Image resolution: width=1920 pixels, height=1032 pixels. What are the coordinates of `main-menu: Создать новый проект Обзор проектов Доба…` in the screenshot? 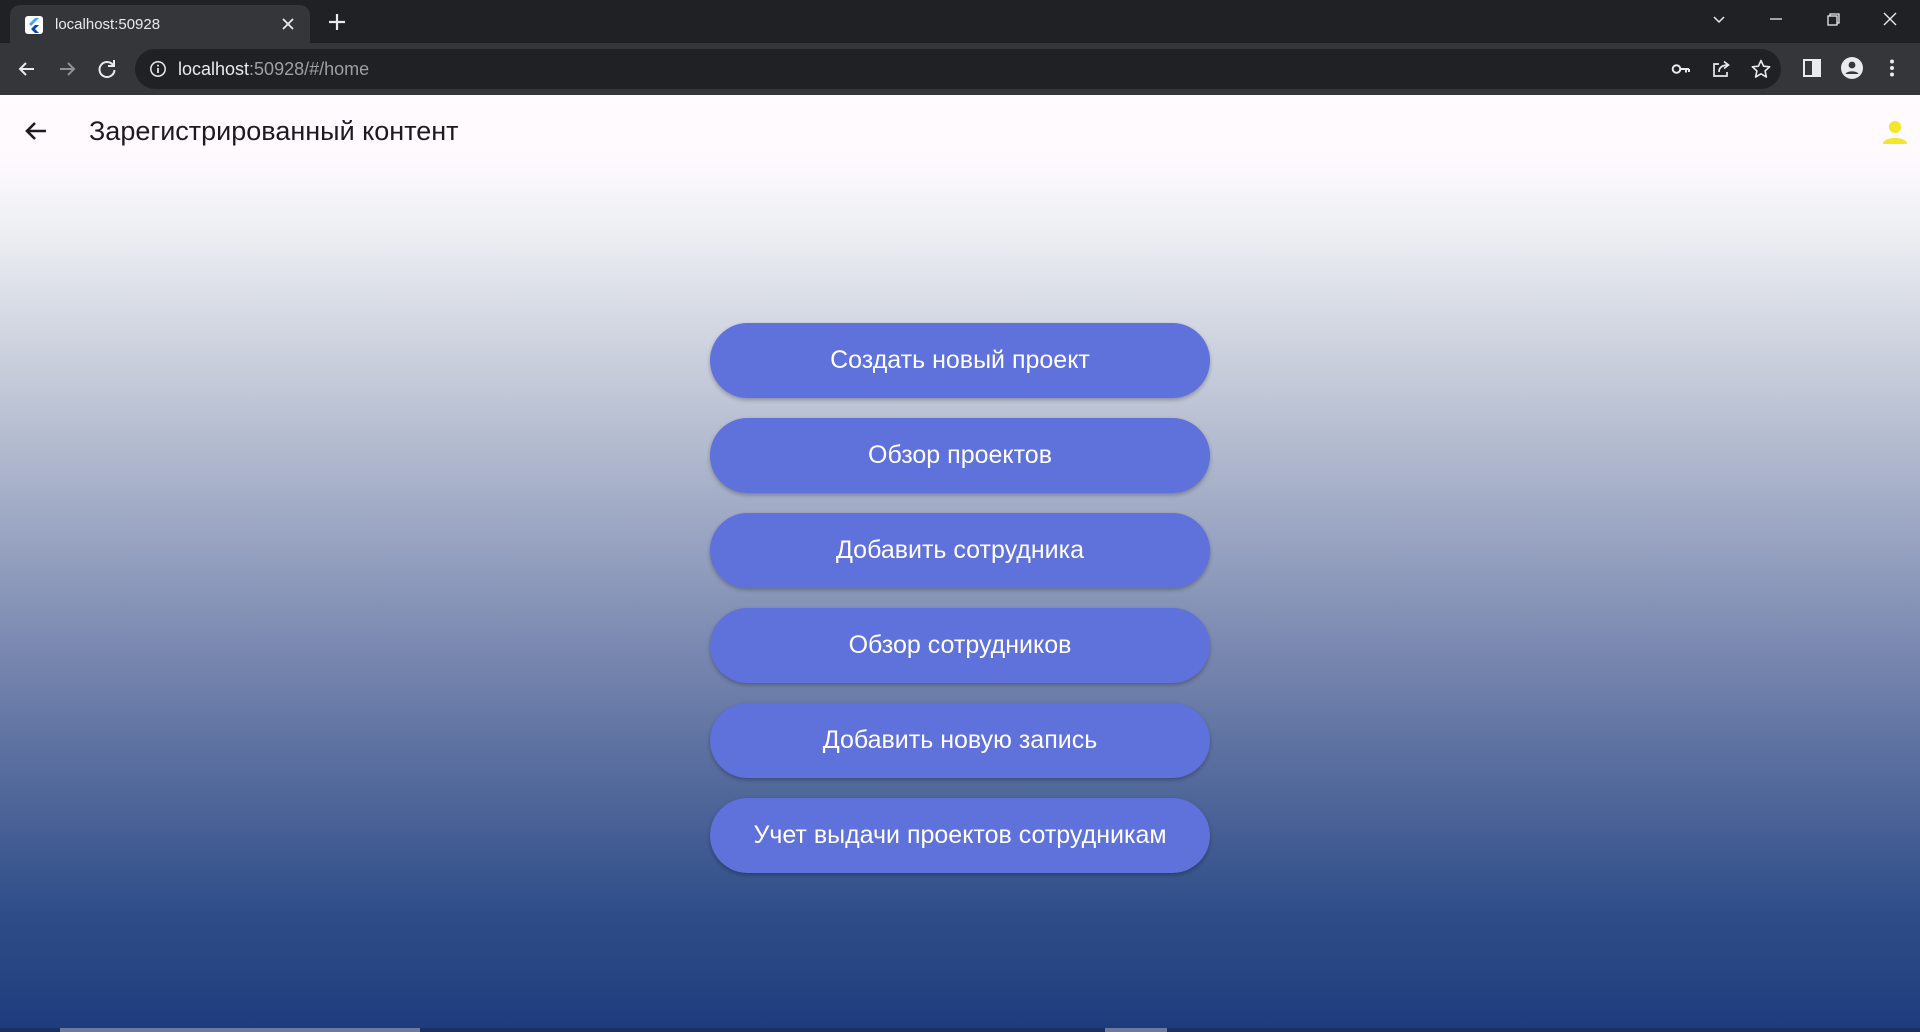 It's located at (960, 608).